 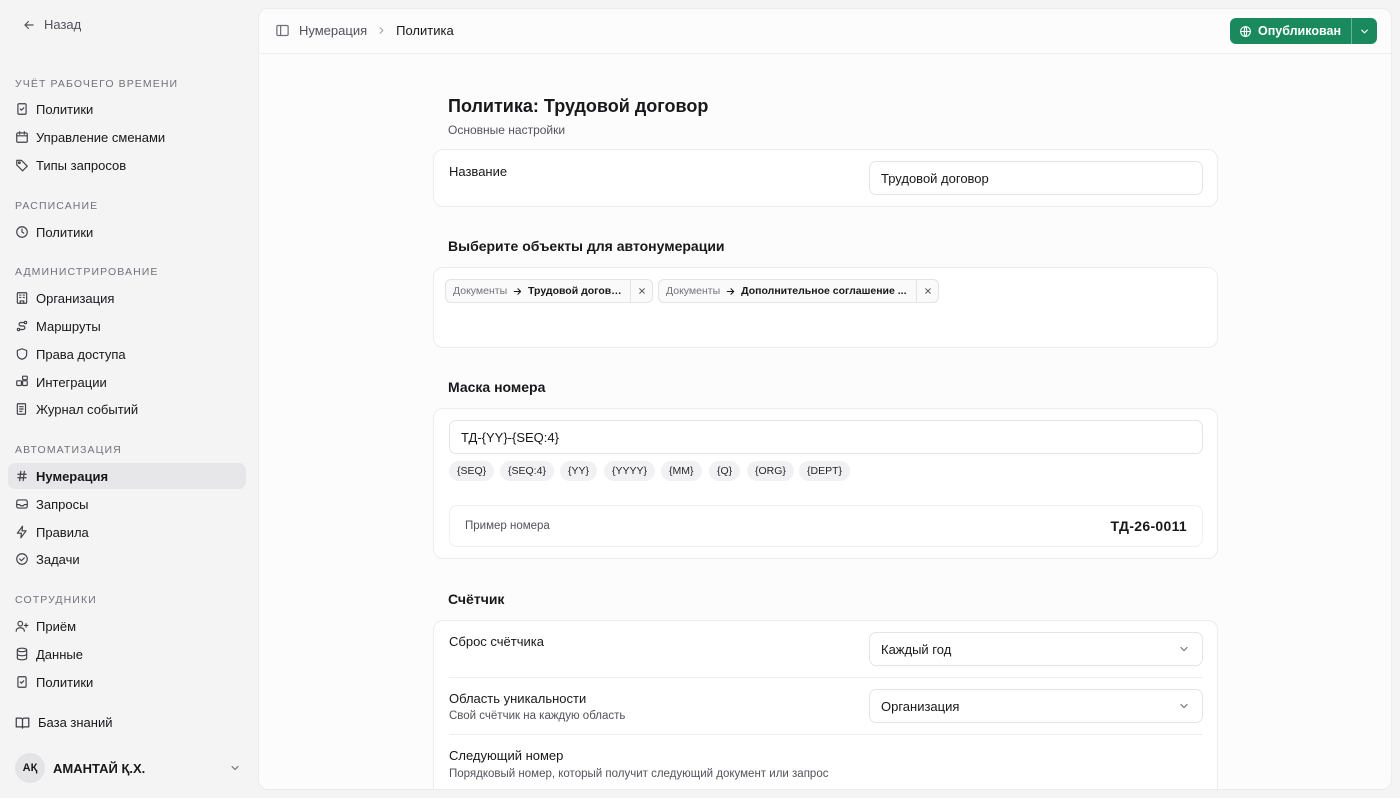 What do you see at coordinates (127, 298) in the screenshot?
I see `sidebar-item-organization: Организация` at bounding box center [127, 298].